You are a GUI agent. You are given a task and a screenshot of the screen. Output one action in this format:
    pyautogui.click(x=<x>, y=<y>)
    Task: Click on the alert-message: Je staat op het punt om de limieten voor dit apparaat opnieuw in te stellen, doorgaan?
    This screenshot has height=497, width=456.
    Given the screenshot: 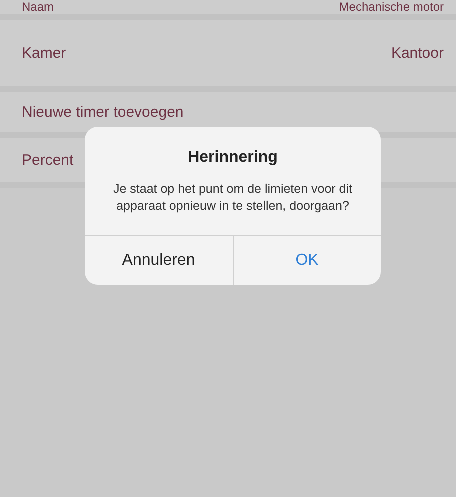 What is the action you would take?
    pyautogui.click(x=233, y=198)
    